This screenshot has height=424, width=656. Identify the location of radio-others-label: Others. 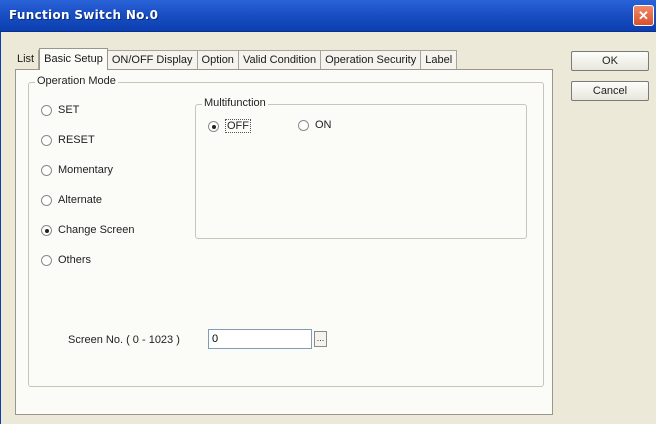
(75, 260).